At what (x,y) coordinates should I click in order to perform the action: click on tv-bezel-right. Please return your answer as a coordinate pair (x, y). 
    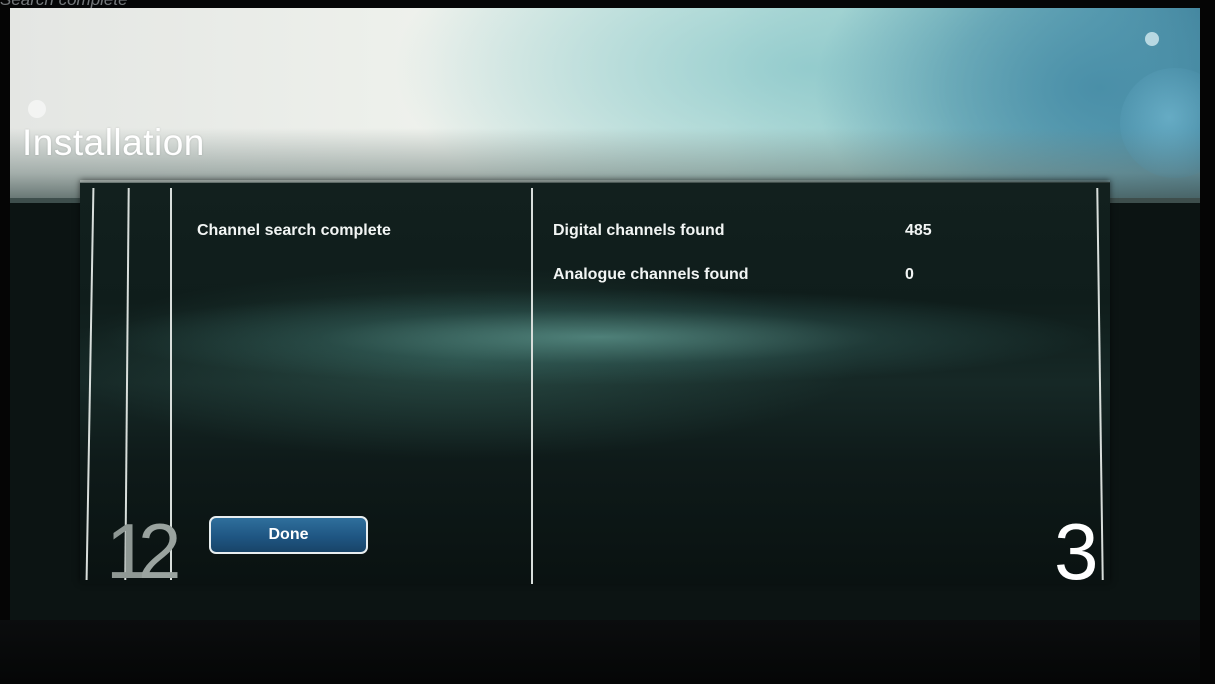
    Looking at the image, I should click on (1207, 342).